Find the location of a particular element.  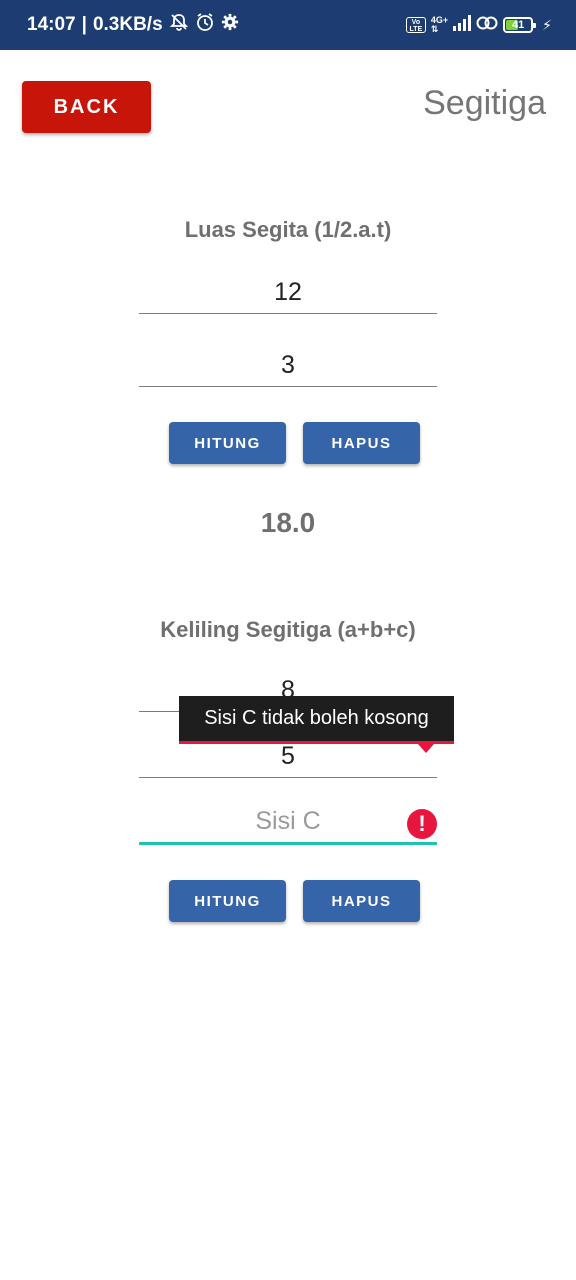

tooltip-pointer is located at coordinates (426, 748).